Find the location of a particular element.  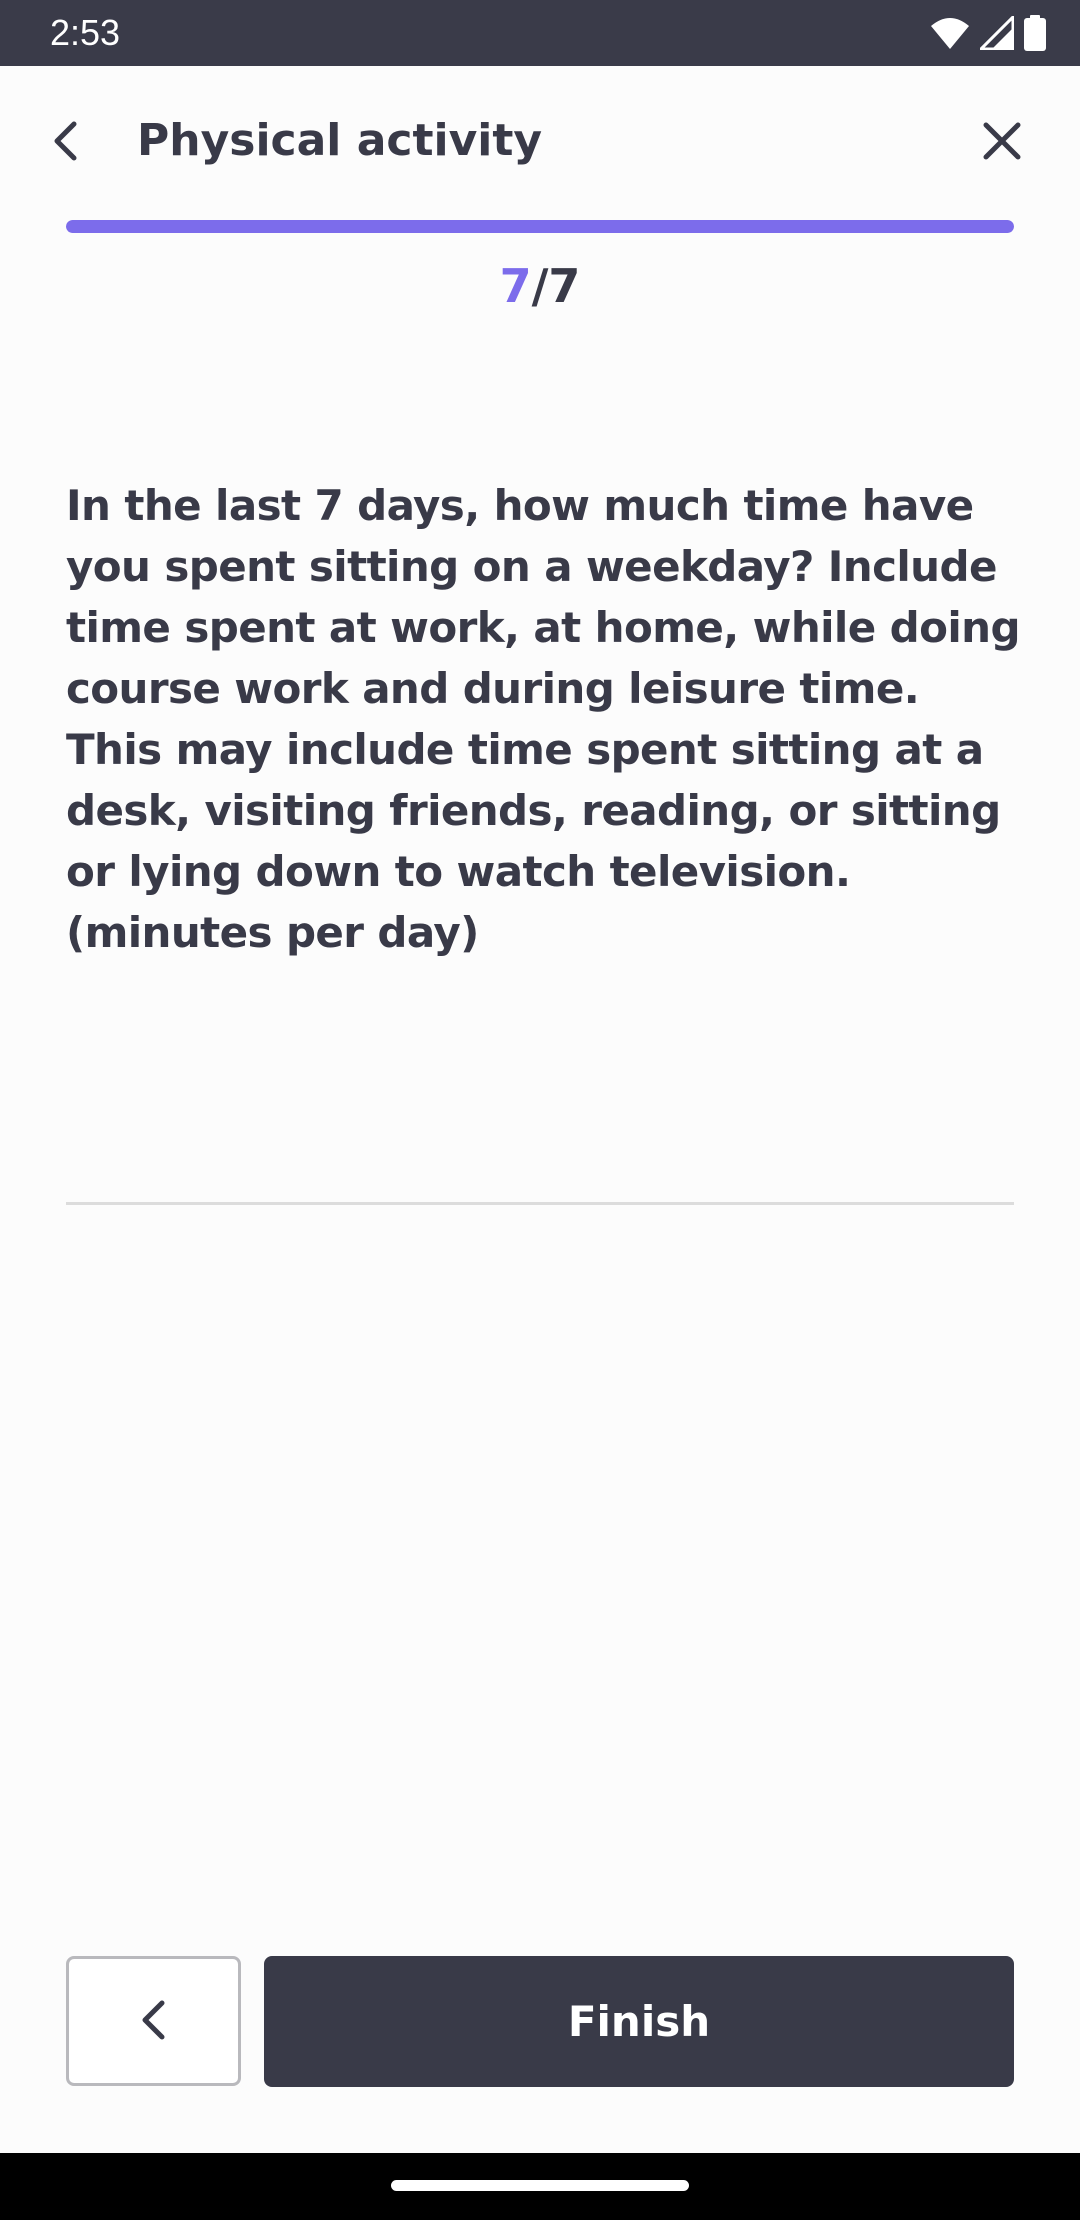

navigation-bar is located at coordinates (540, 2186).